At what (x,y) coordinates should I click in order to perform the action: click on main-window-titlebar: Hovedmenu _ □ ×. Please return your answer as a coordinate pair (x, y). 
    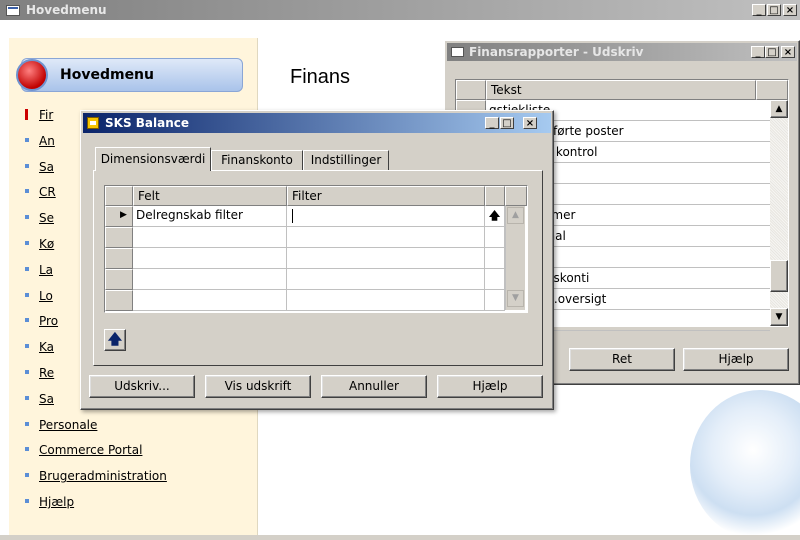
    Looking at the image, I should click on (400, 10).